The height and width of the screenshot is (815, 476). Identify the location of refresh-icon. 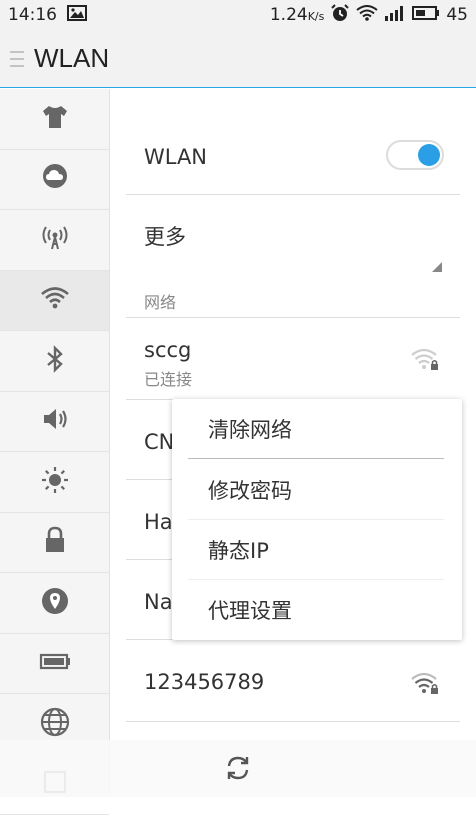
(238, 770).